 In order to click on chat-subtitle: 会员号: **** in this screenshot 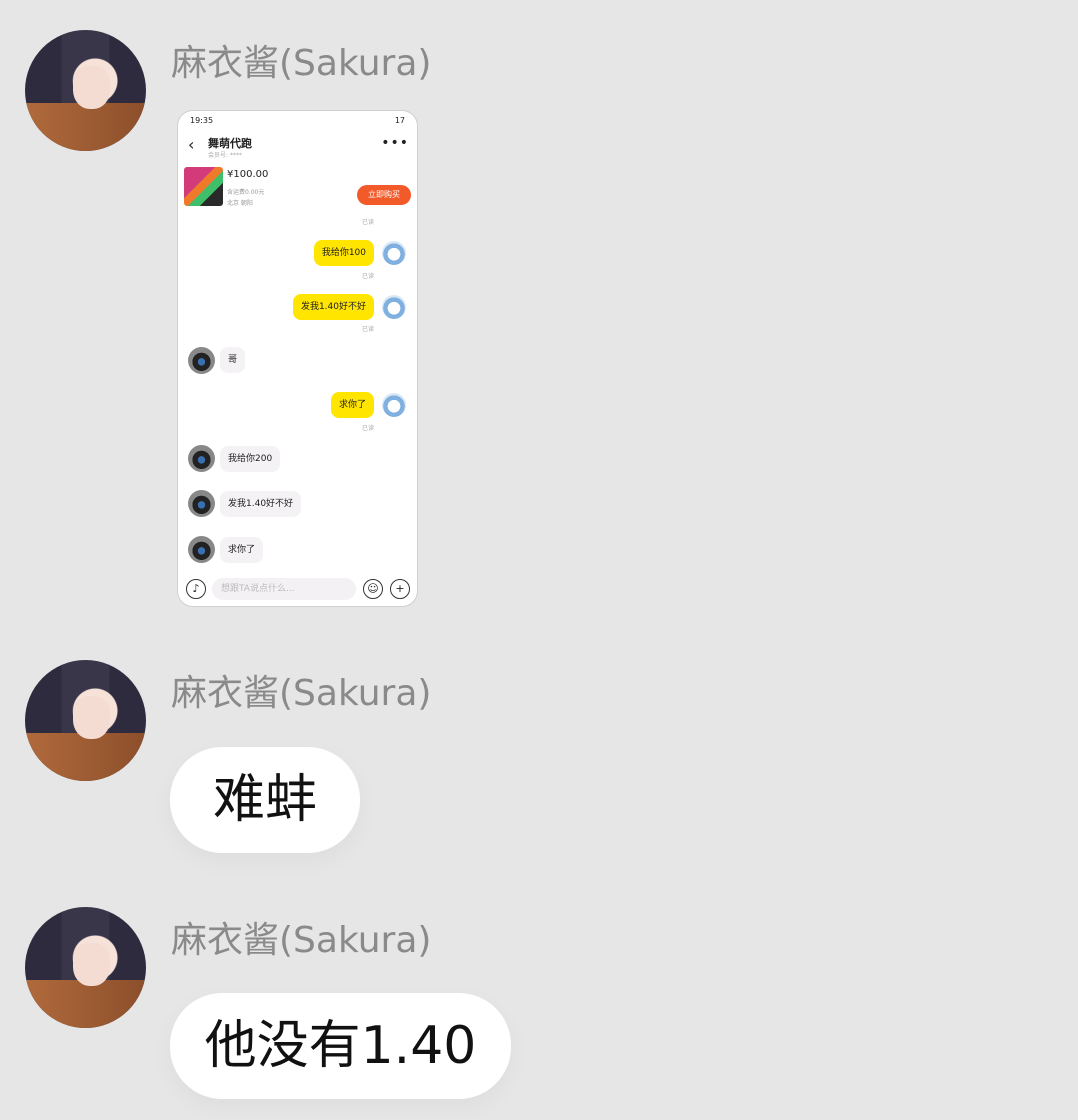, I will do `click(225, 155)`.